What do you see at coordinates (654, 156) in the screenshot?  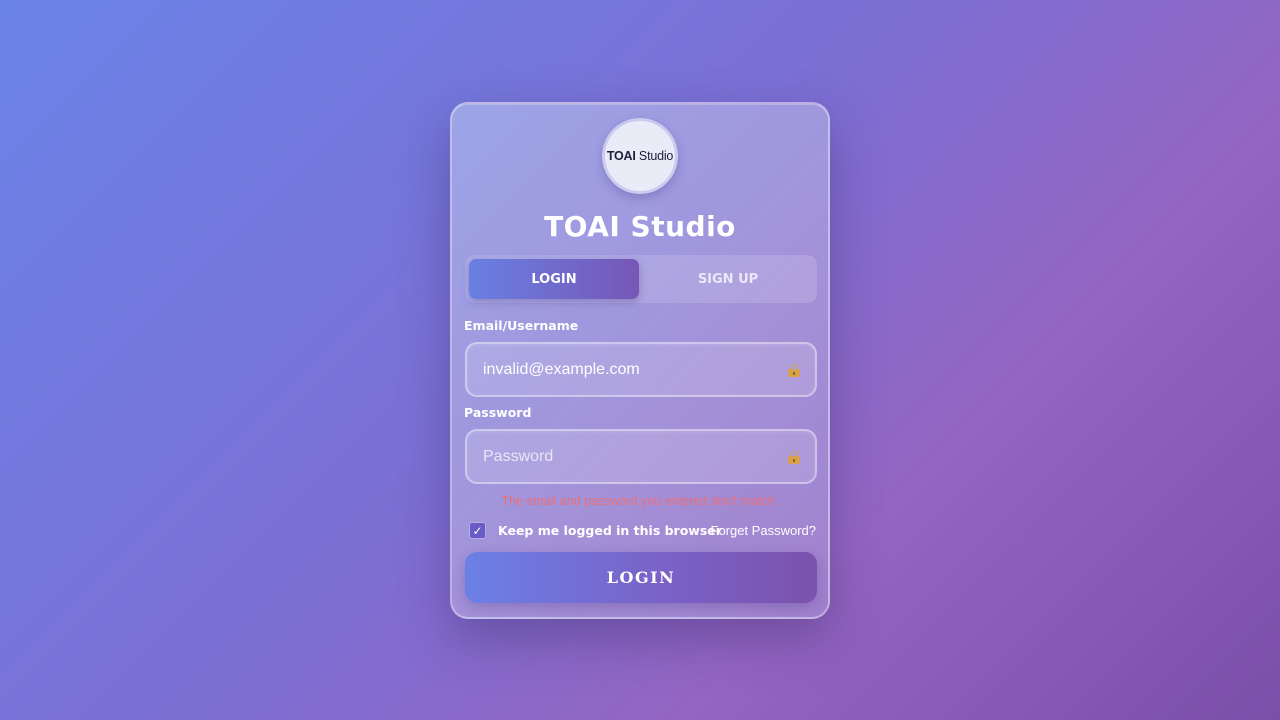 I see `logo-text-rest: Studio` at bounding box center [654, 156].